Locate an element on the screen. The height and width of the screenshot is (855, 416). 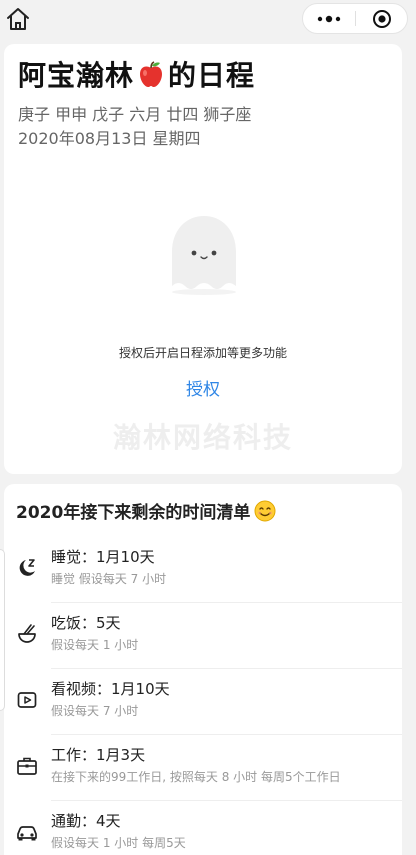
item-name: 看视频：1月10天 is located at coordinates (110, 689).